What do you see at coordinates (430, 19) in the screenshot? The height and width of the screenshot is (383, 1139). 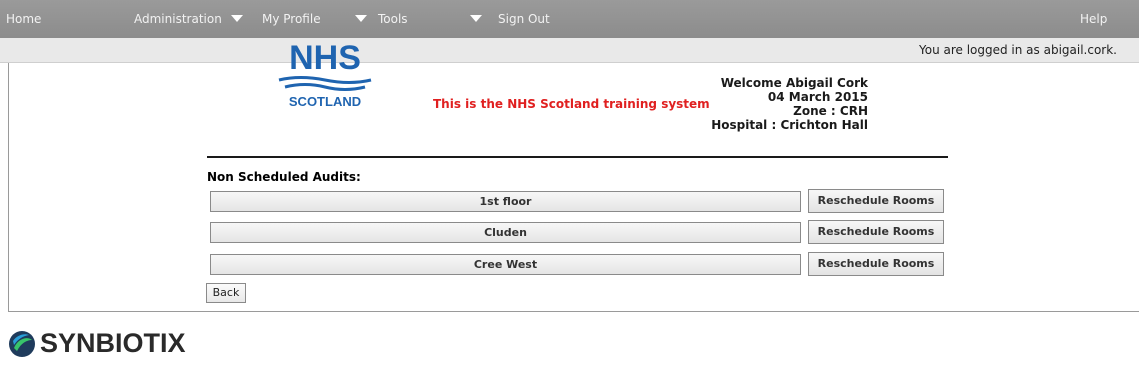 I see `nav-tools: Tools` at bounding box center [430, 19].